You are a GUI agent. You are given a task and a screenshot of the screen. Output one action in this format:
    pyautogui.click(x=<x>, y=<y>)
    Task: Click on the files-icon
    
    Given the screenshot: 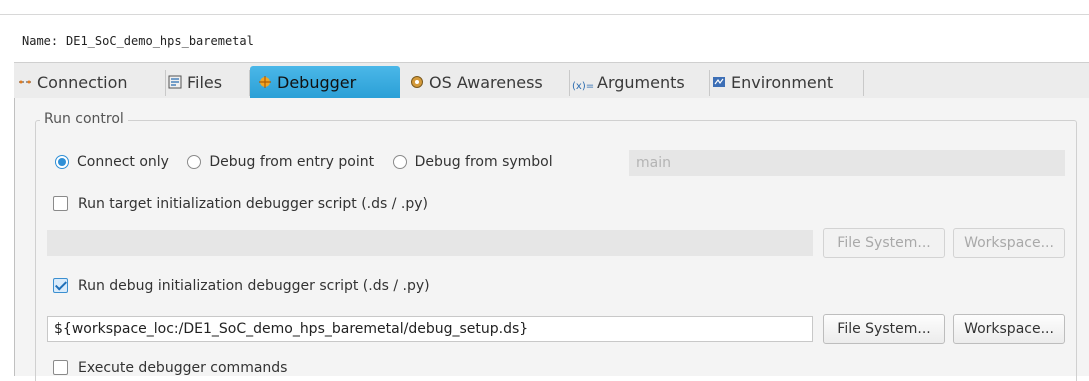 What is the action you would take?
    pyautogui.click(x=175, y=78)
    